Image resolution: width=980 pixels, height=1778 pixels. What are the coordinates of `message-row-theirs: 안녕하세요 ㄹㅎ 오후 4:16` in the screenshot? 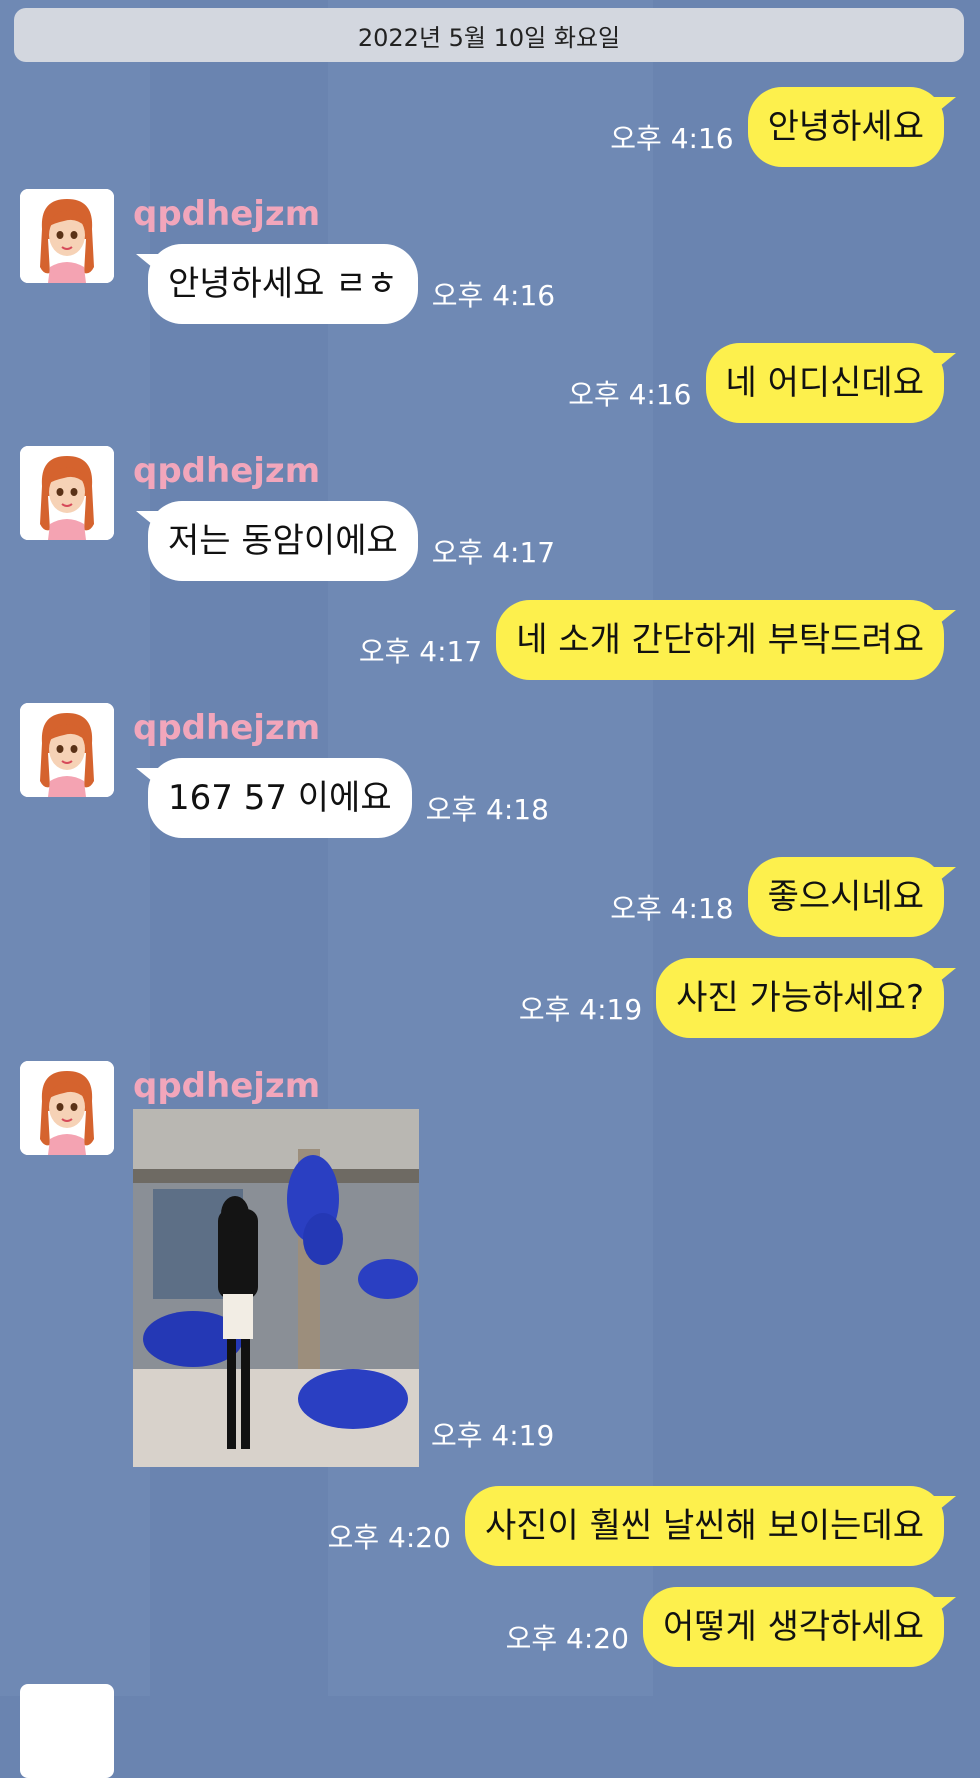 It's located at (346, 284).